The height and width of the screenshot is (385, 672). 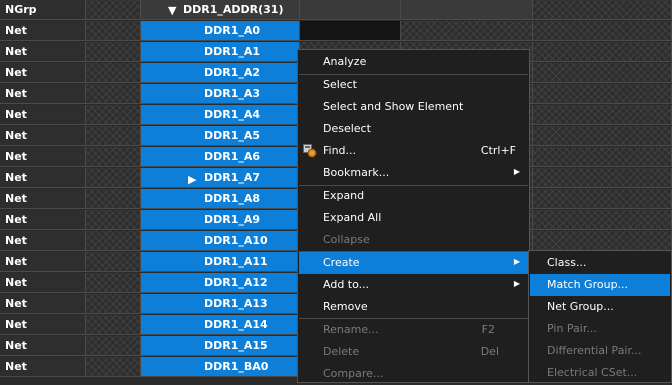 What do you see at coordinates (233, 9) in the screenshot?
I see `group-title: DDR1_ADDR(31)` at bounding box center [233, 9].